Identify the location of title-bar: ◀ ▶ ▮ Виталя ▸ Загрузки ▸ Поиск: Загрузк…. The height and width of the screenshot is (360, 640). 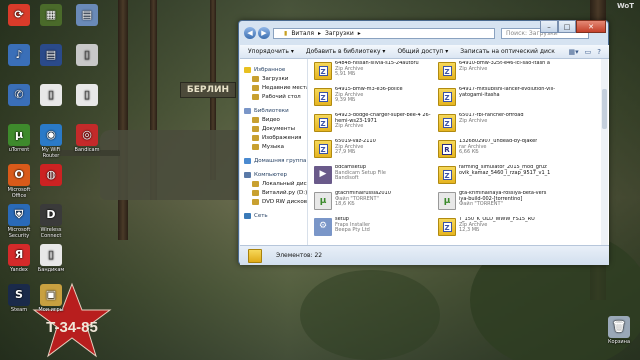
(423, 32).